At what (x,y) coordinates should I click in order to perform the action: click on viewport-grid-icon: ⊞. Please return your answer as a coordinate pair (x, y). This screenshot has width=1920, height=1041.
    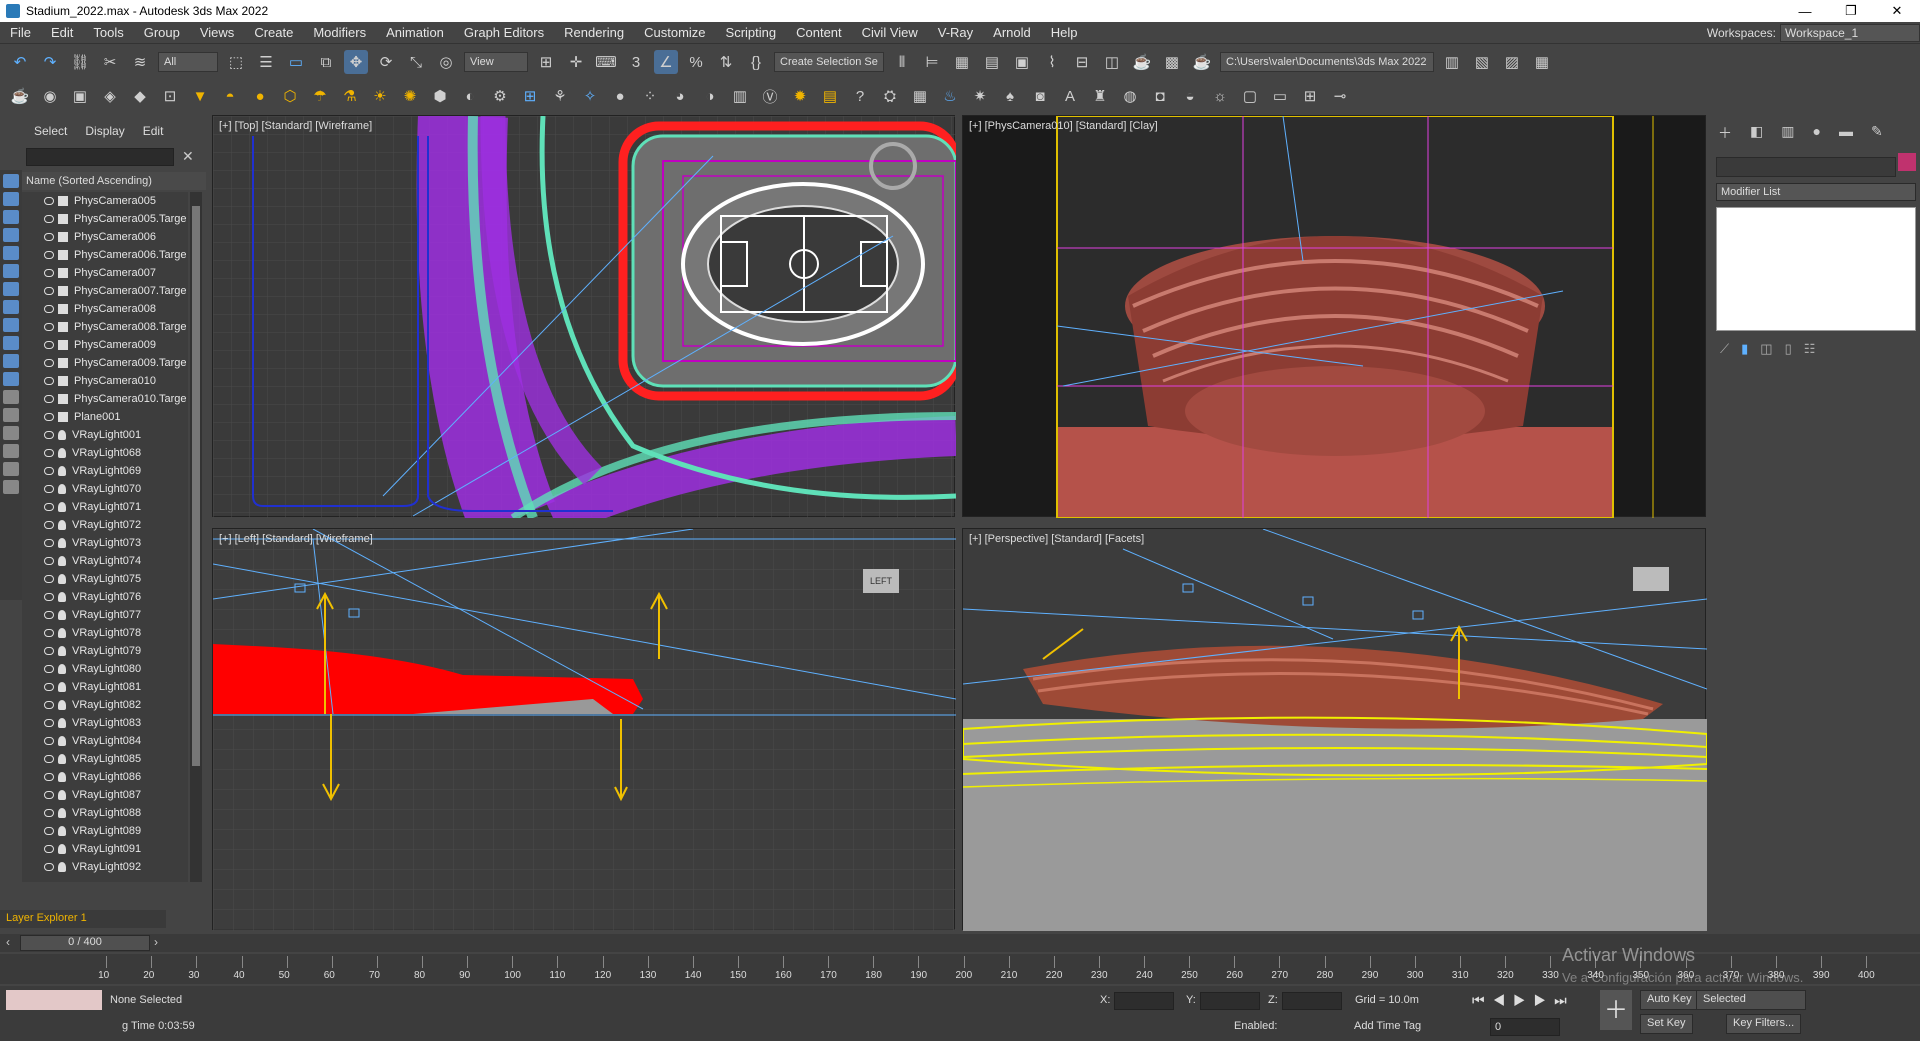
    Looking at the image, I should click on (1310, 96).